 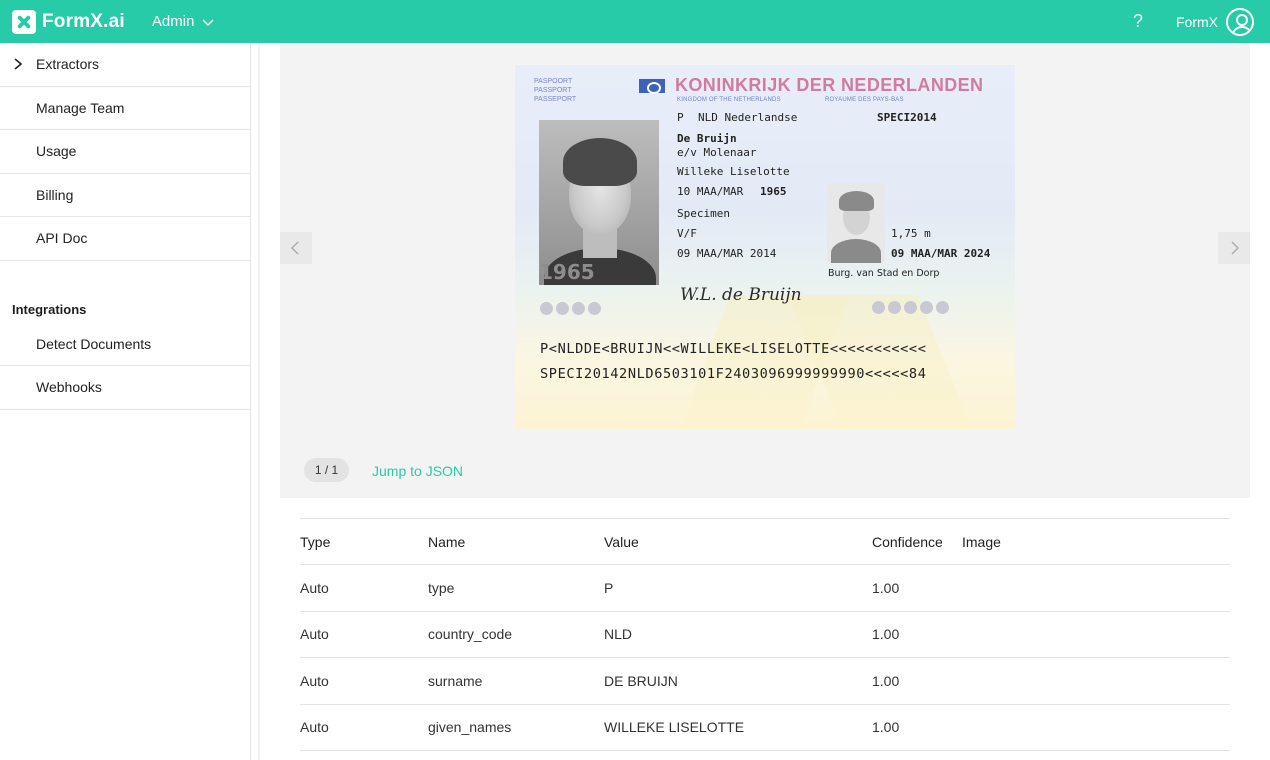 What do you see at coordinates (727, 253) in the screenshot?
I see `passport-issue-date: 09 MAA/MAR 2014` at bounding box center [727, 253].